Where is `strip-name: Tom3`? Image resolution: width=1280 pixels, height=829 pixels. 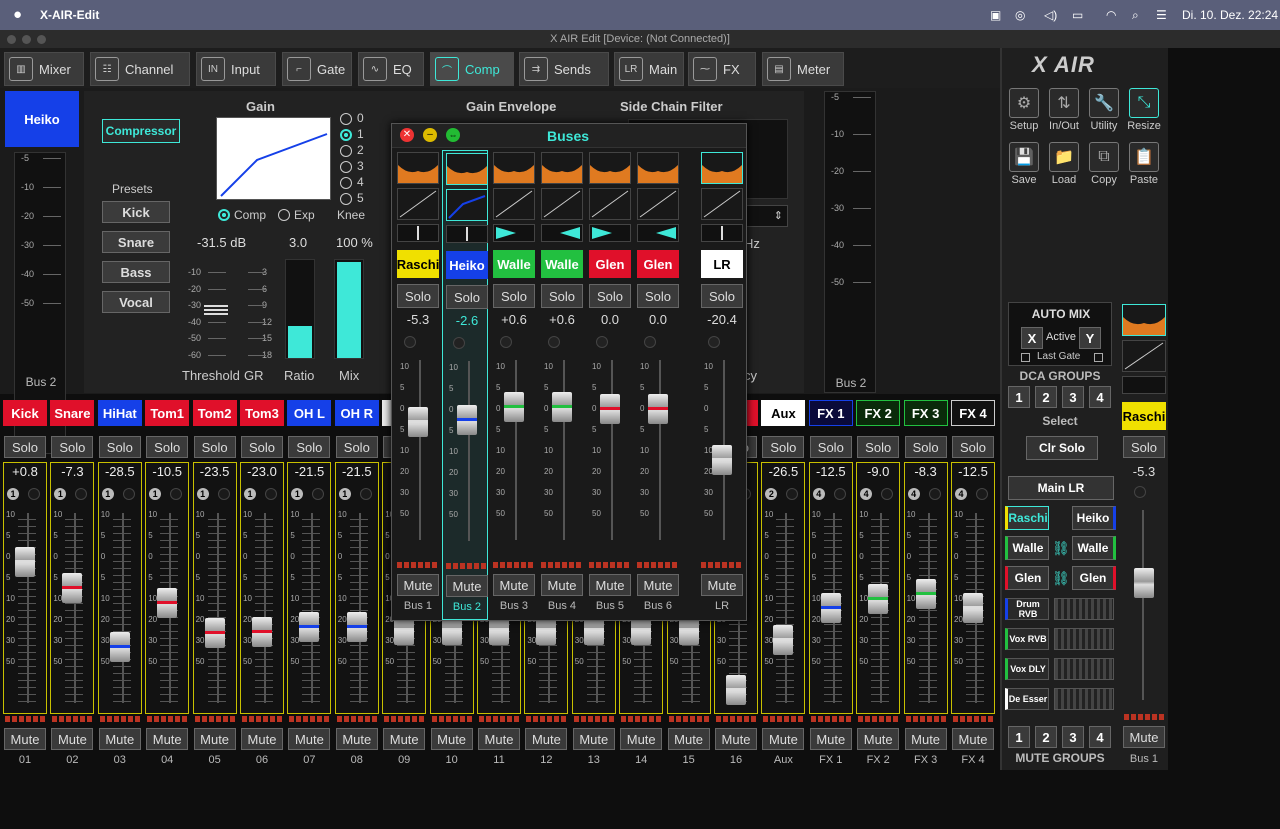 strip-name: Tom3 is located at coordinates (262, 413).